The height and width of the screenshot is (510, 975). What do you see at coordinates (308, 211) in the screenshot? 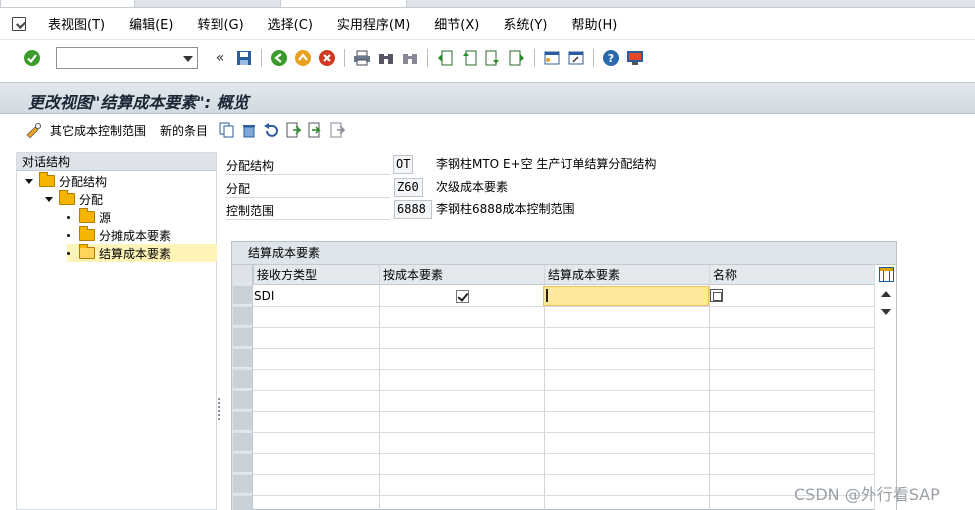
I see `controlling-area-label: 控制范围` at bounding box center [308, 211].